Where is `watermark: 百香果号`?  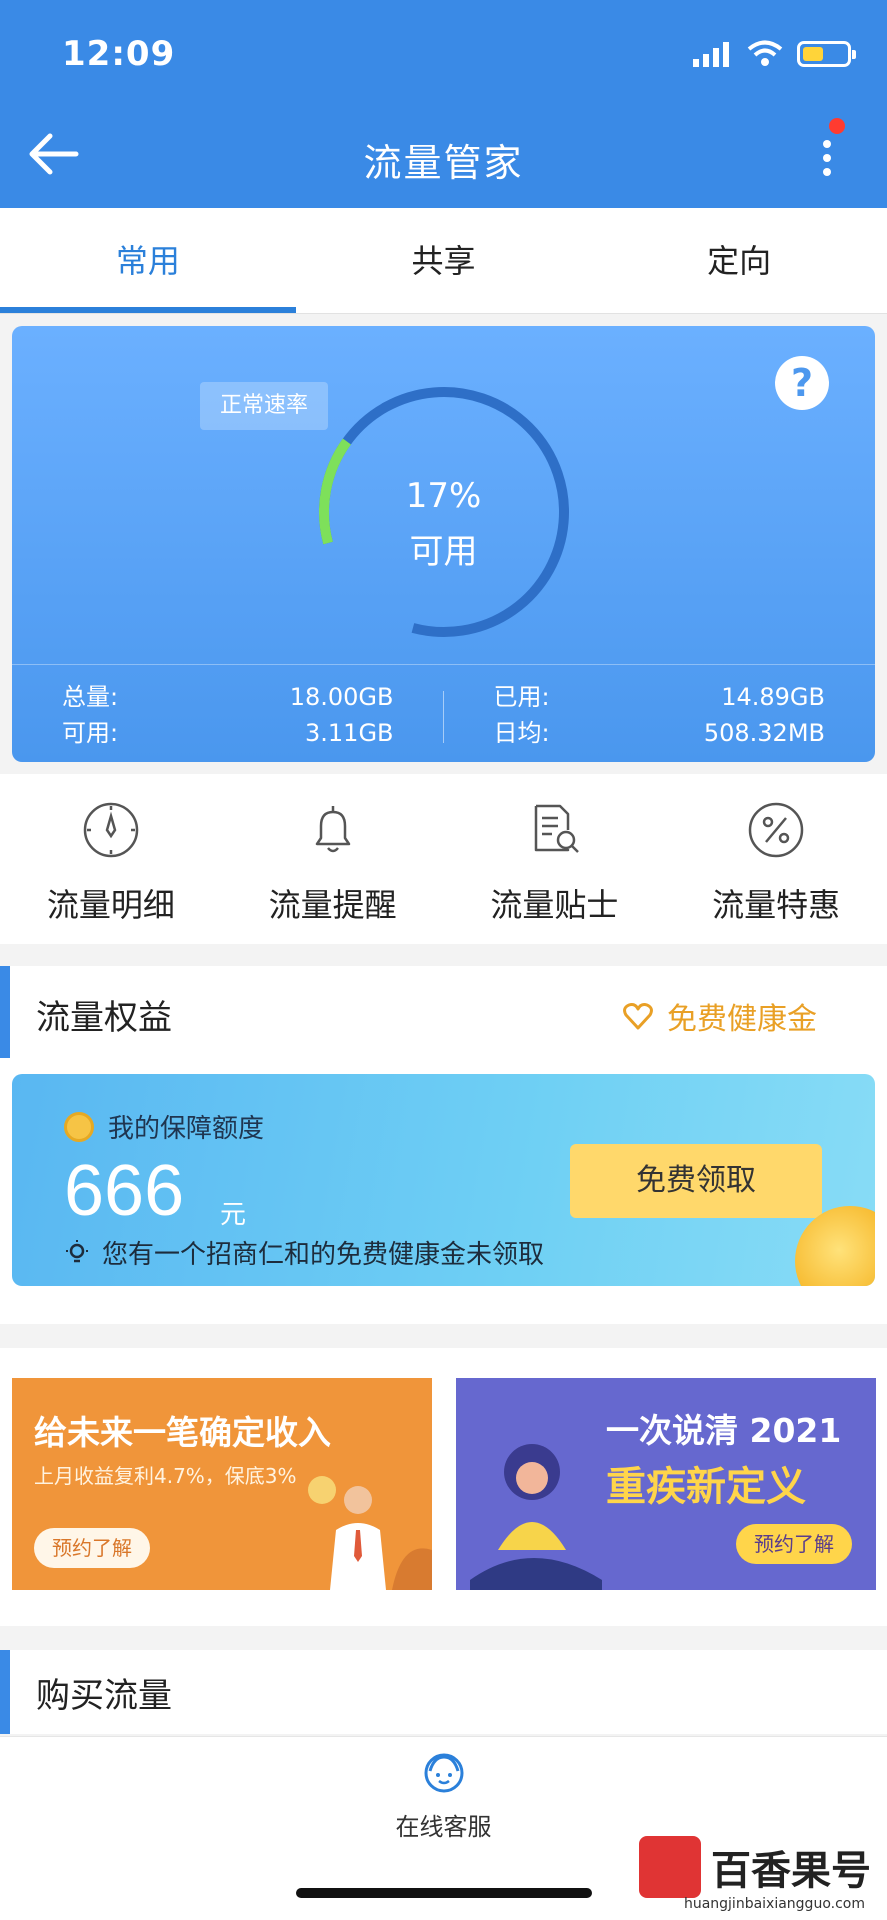
watermark: 百香果号 is located at coordinates (755, 1867).